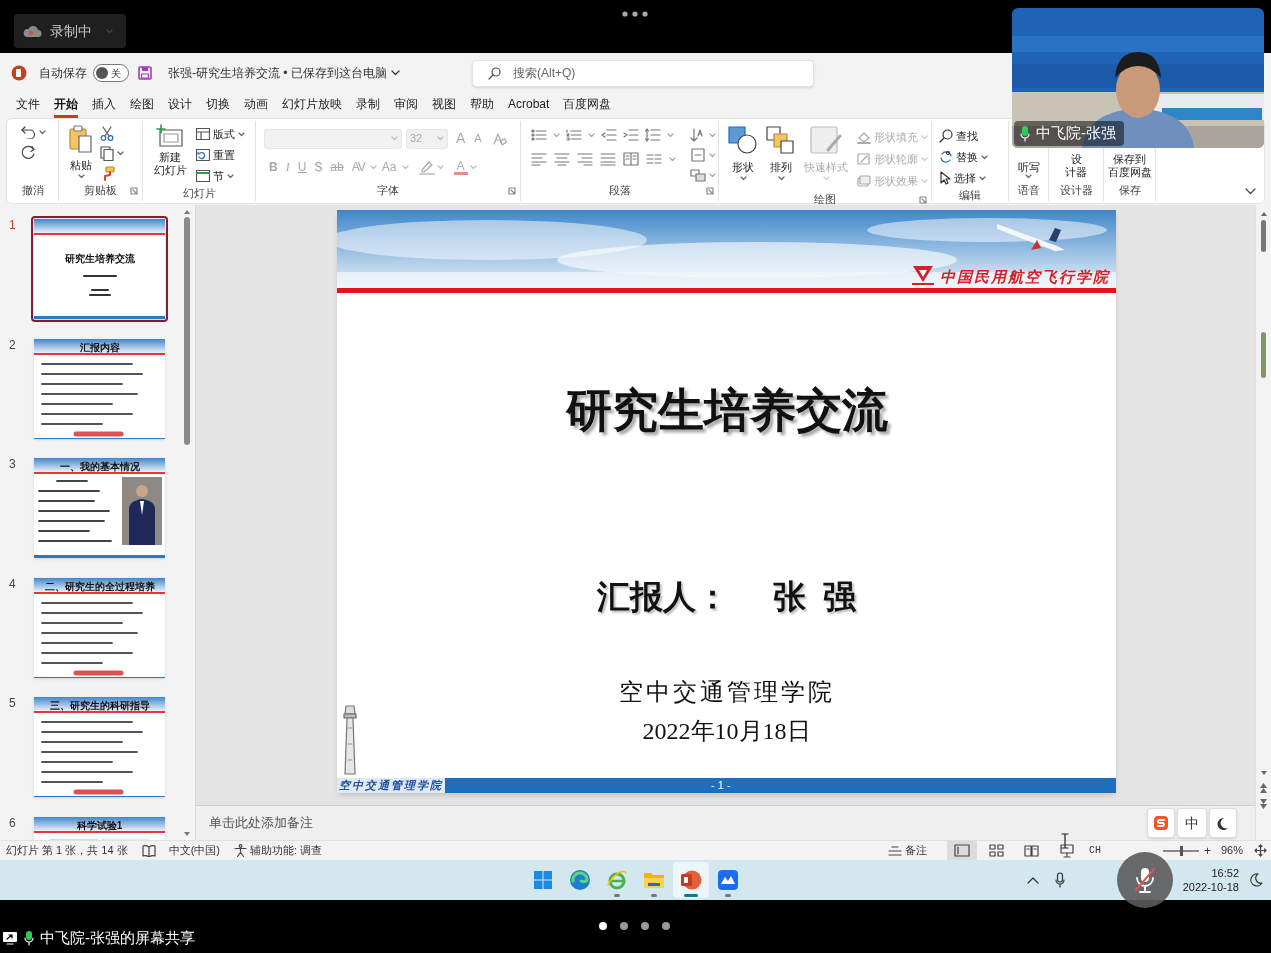 The height and width of the screenshot is (953, 1271). Describe the element at coordinates (961, 850) in the screenshot. I see `view-button` at that location.